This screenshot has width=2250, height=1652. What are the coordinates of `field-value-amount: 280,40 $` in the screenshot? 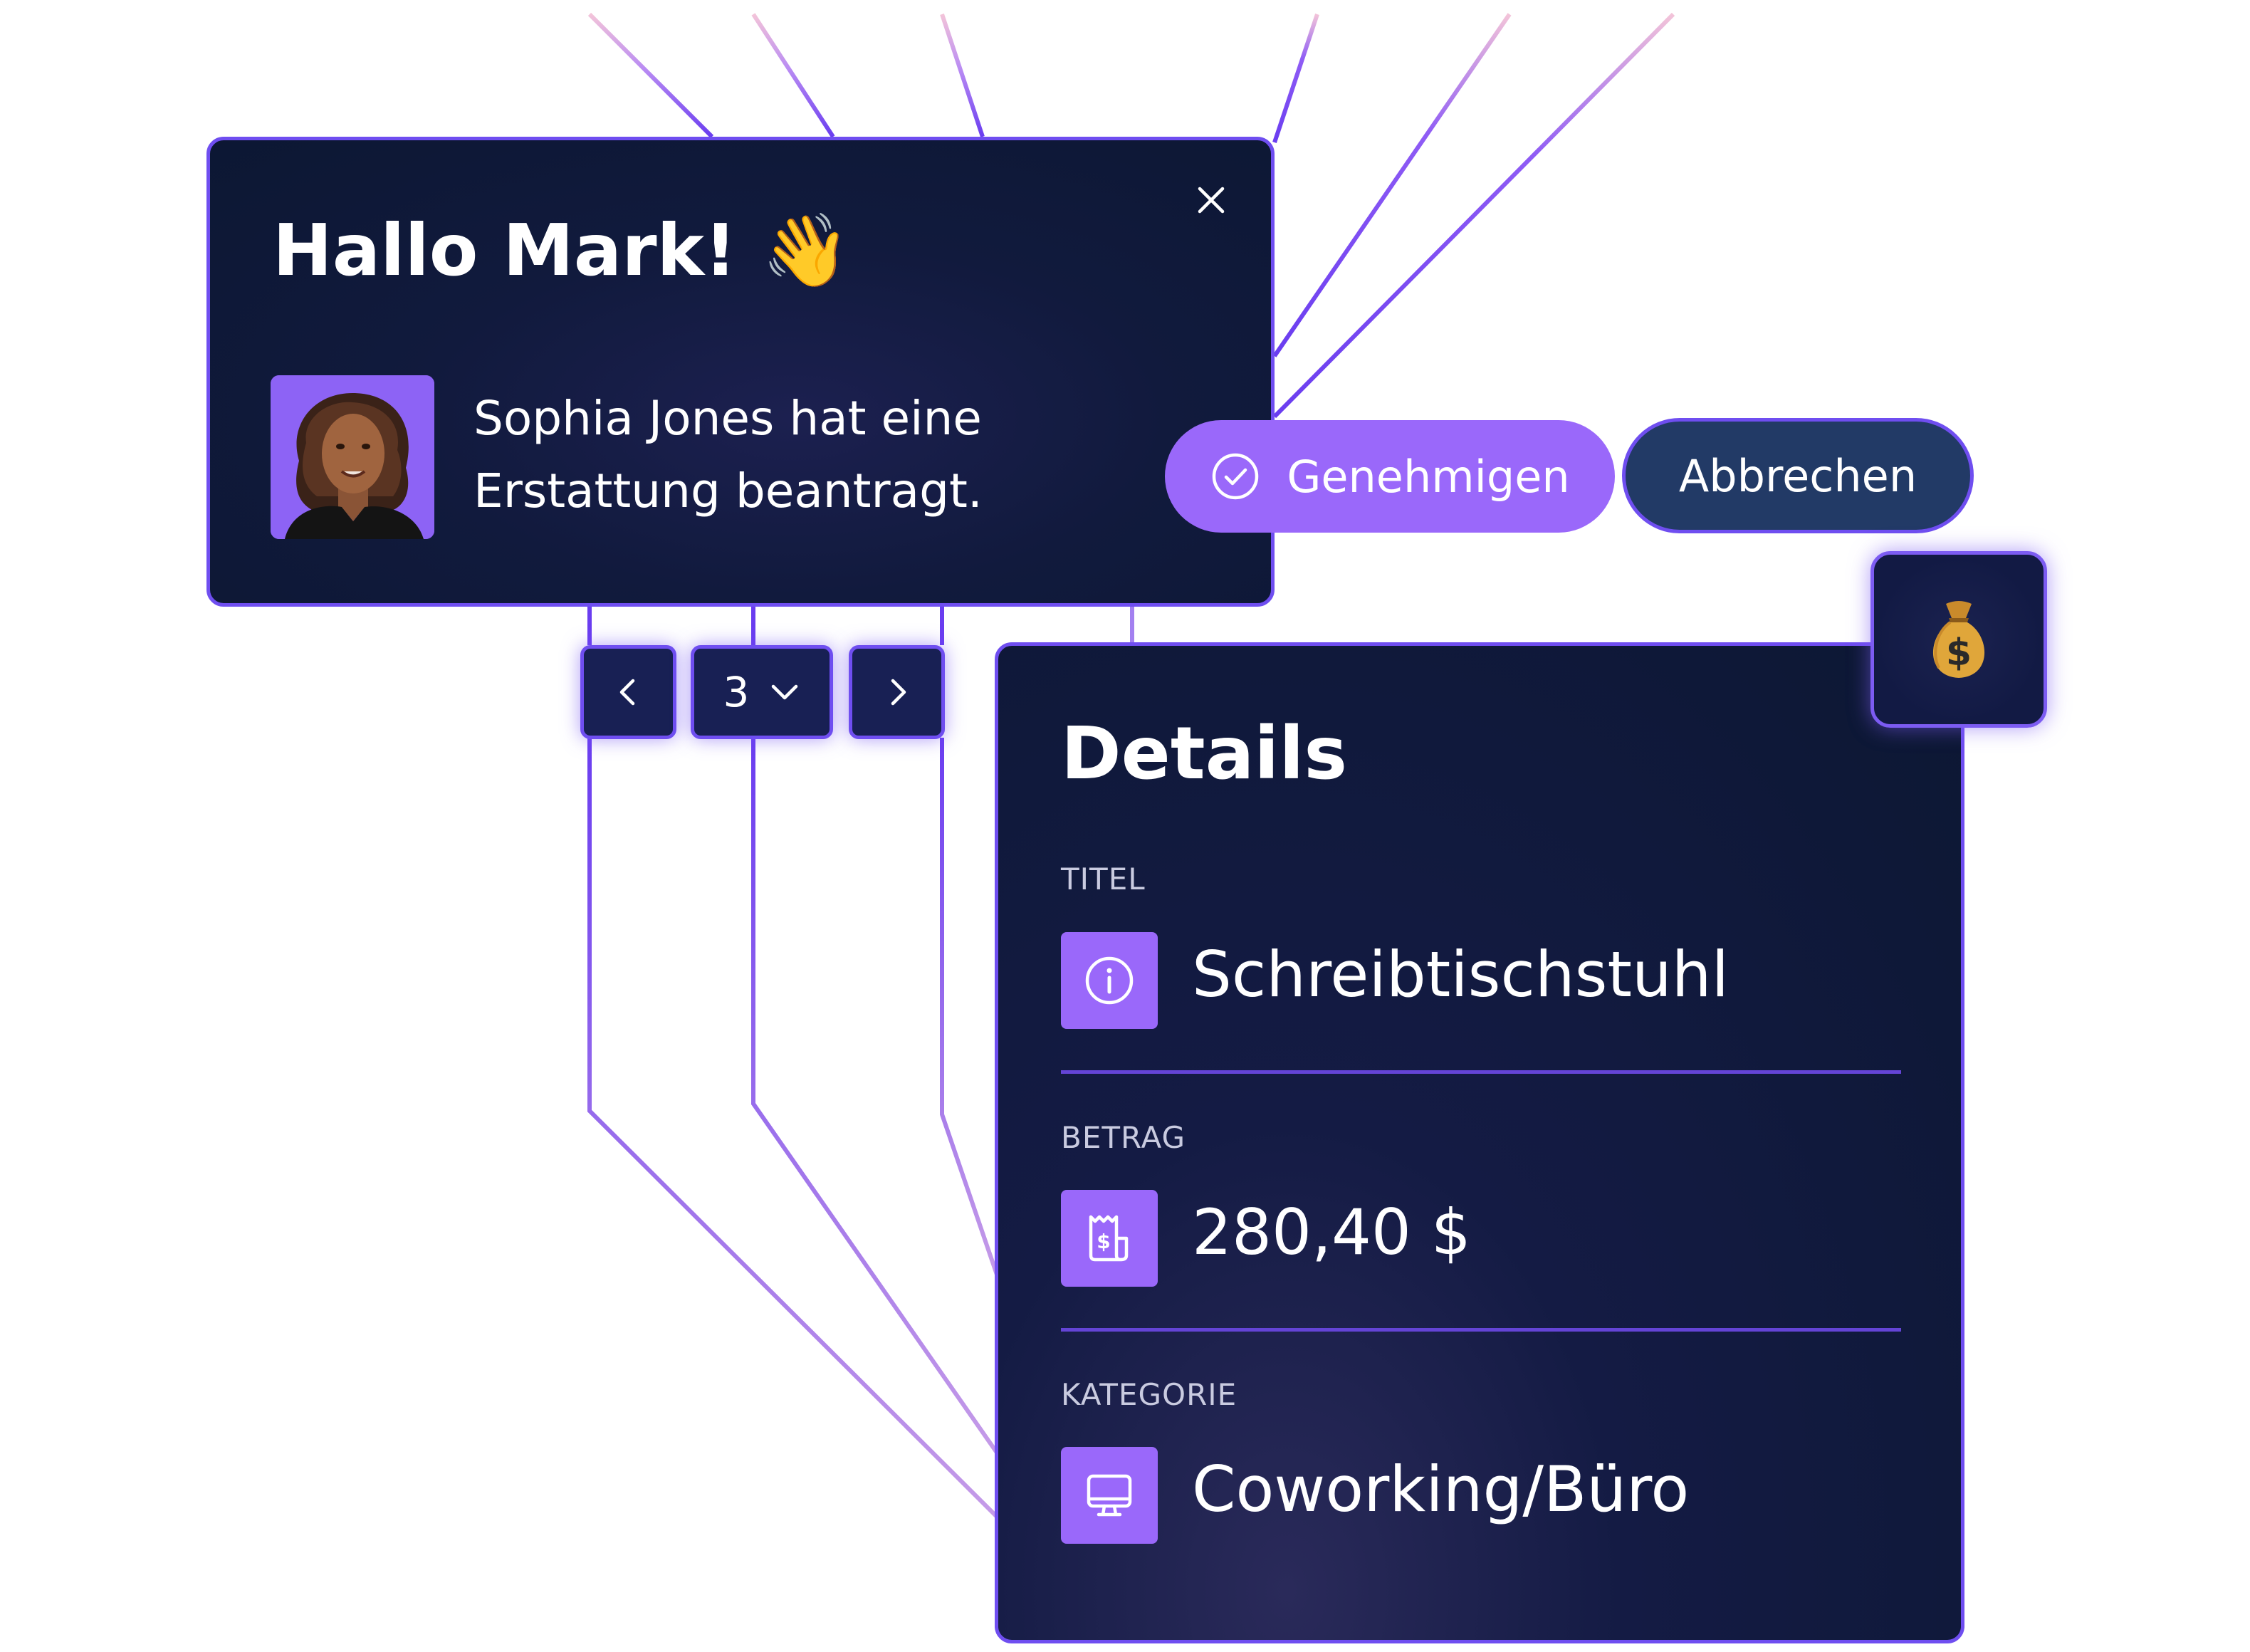 It's located at (1331, 1232).